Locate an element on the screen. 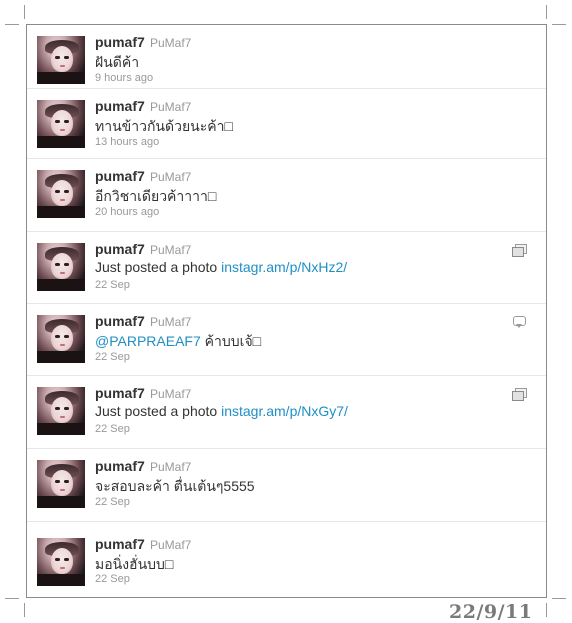 Image resolution: width=572 pixels, height=623 pixels. photo-link: instagr.am/p/NxHz2/ is located at coordinates (284, 267).